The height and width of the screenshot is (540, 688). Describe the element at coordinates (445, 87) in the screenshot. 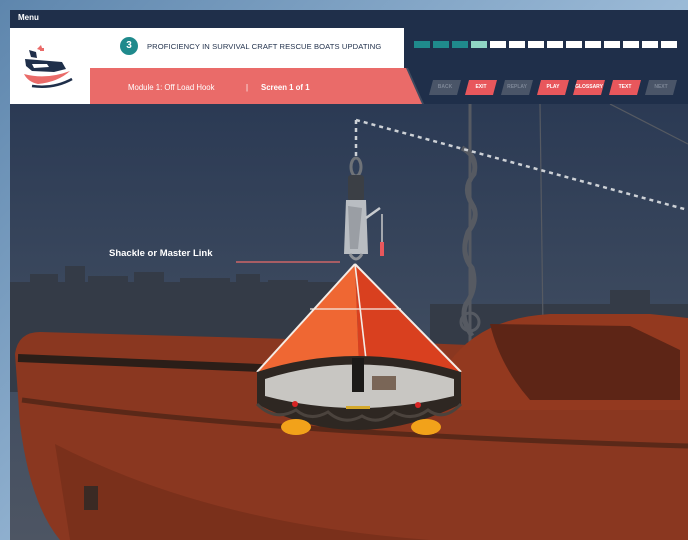

I see `back-button: BACK` at that location.